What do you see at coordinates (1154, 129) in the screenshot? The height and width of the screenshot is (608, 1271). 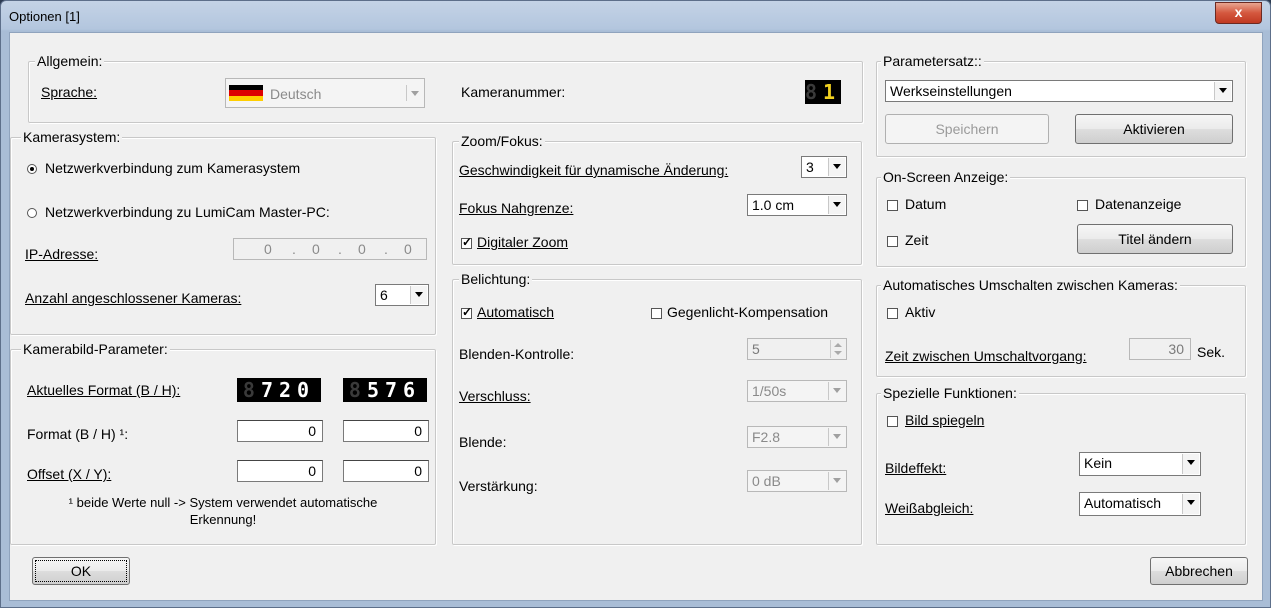 I see `activate-paramset-button: Aktivieren` at bounding box center [1154, 129].